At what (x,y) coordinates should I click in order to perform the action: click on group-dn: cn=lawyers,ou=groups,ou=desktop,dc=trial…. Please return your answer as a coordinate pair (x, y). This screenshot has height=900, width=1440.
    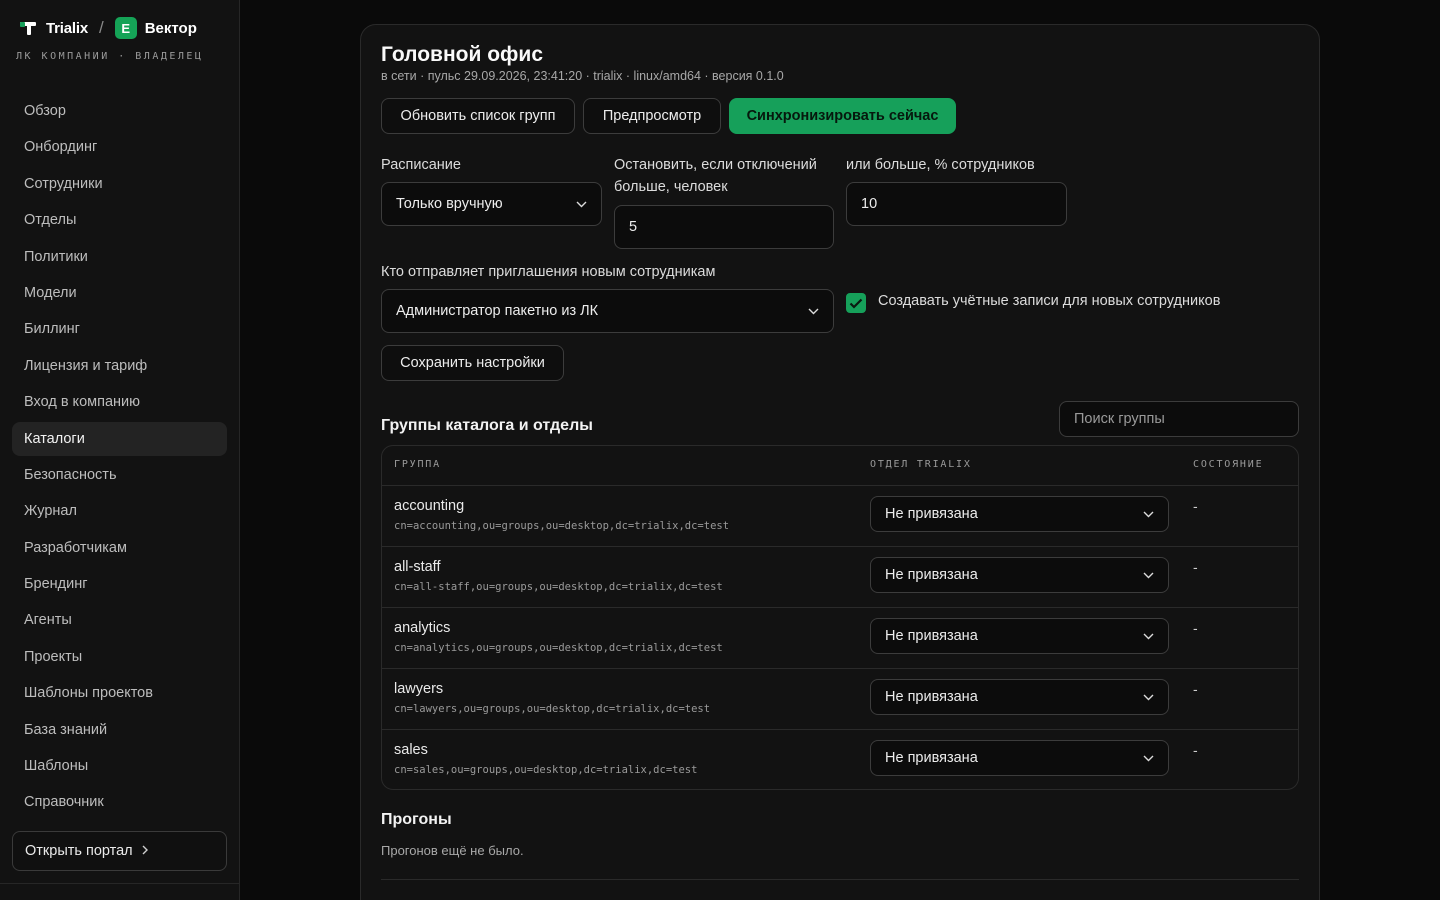
    Looking at the image, I should click on (552, 709).